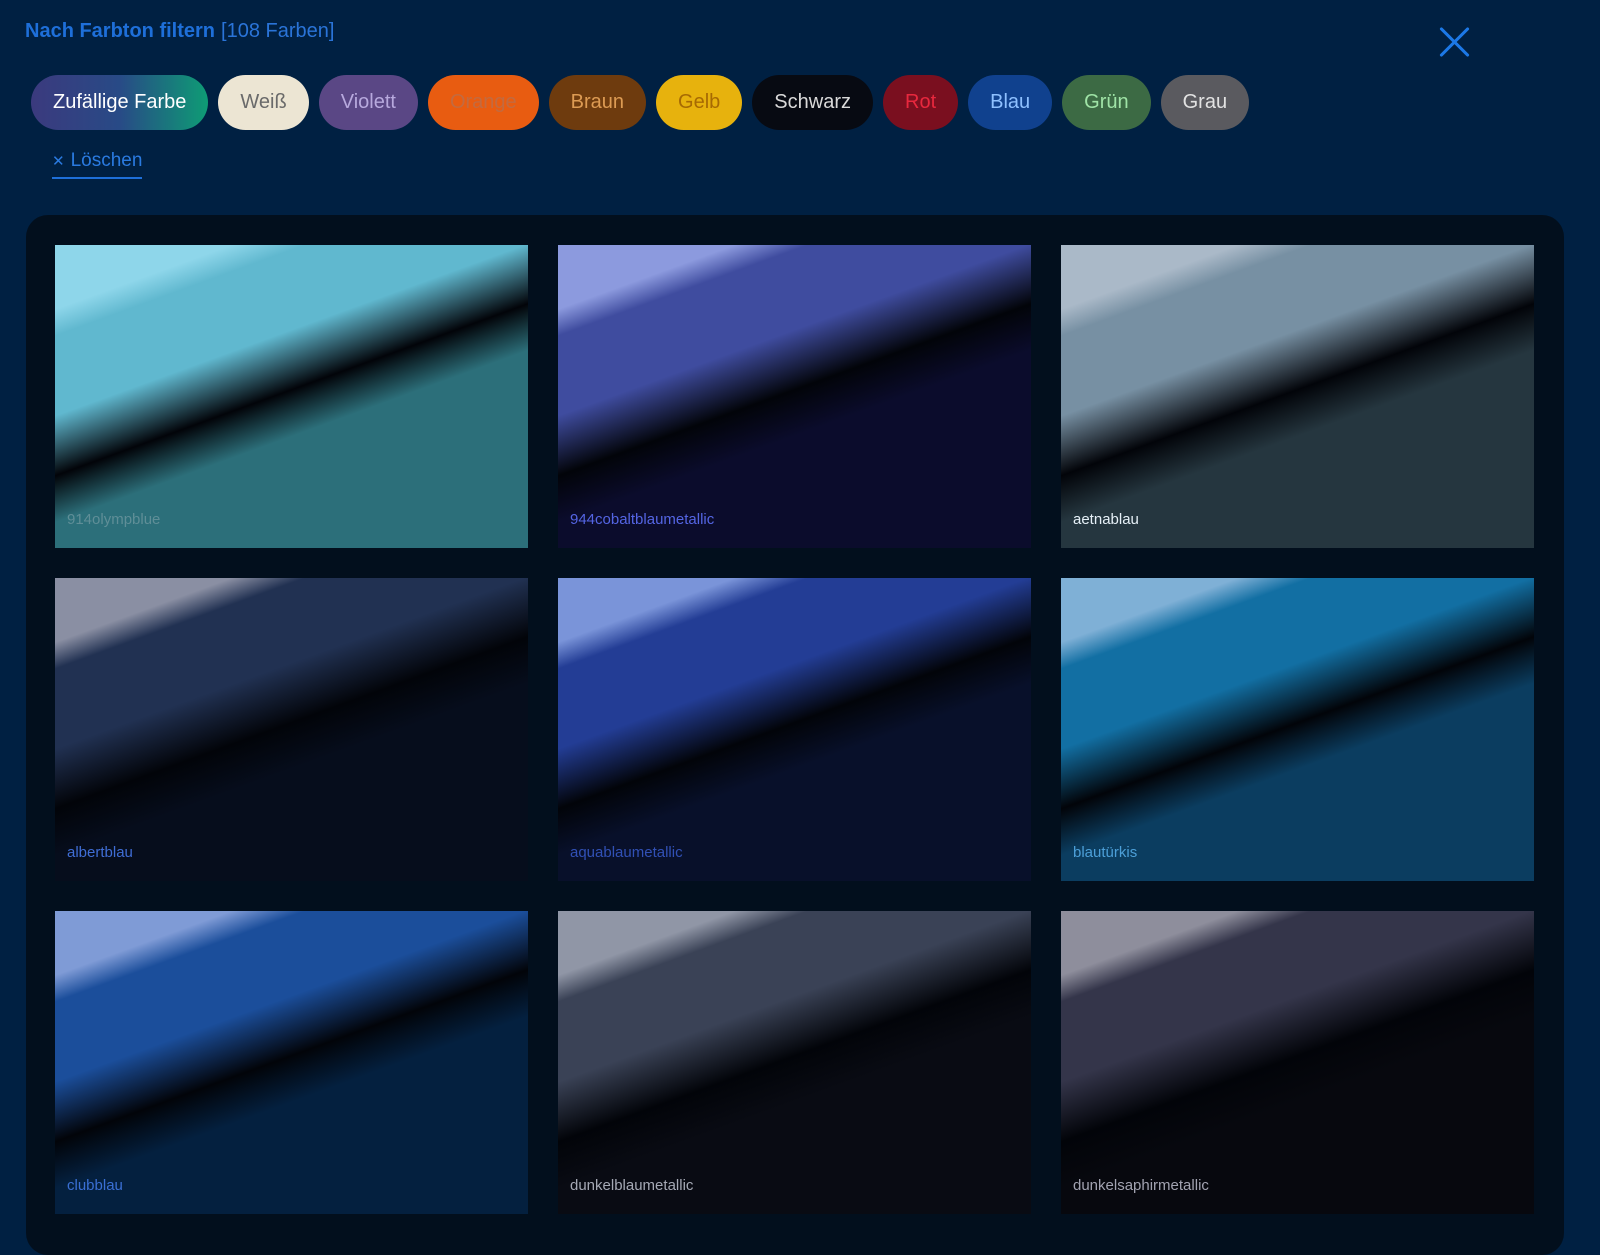  I want to click on filter-chip: Gelb, so click(699, 102).